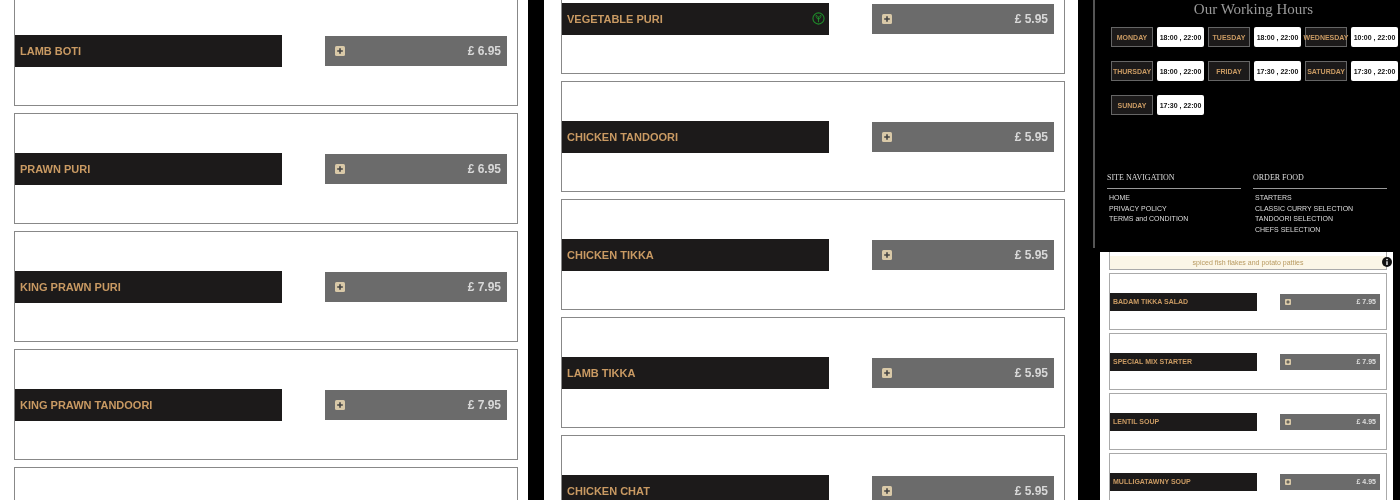  What do you see at coordinates (695, 254) in the screenshot?
I see `dish-name: CHICKEN TIKKA` at bounding box center [695, 254].